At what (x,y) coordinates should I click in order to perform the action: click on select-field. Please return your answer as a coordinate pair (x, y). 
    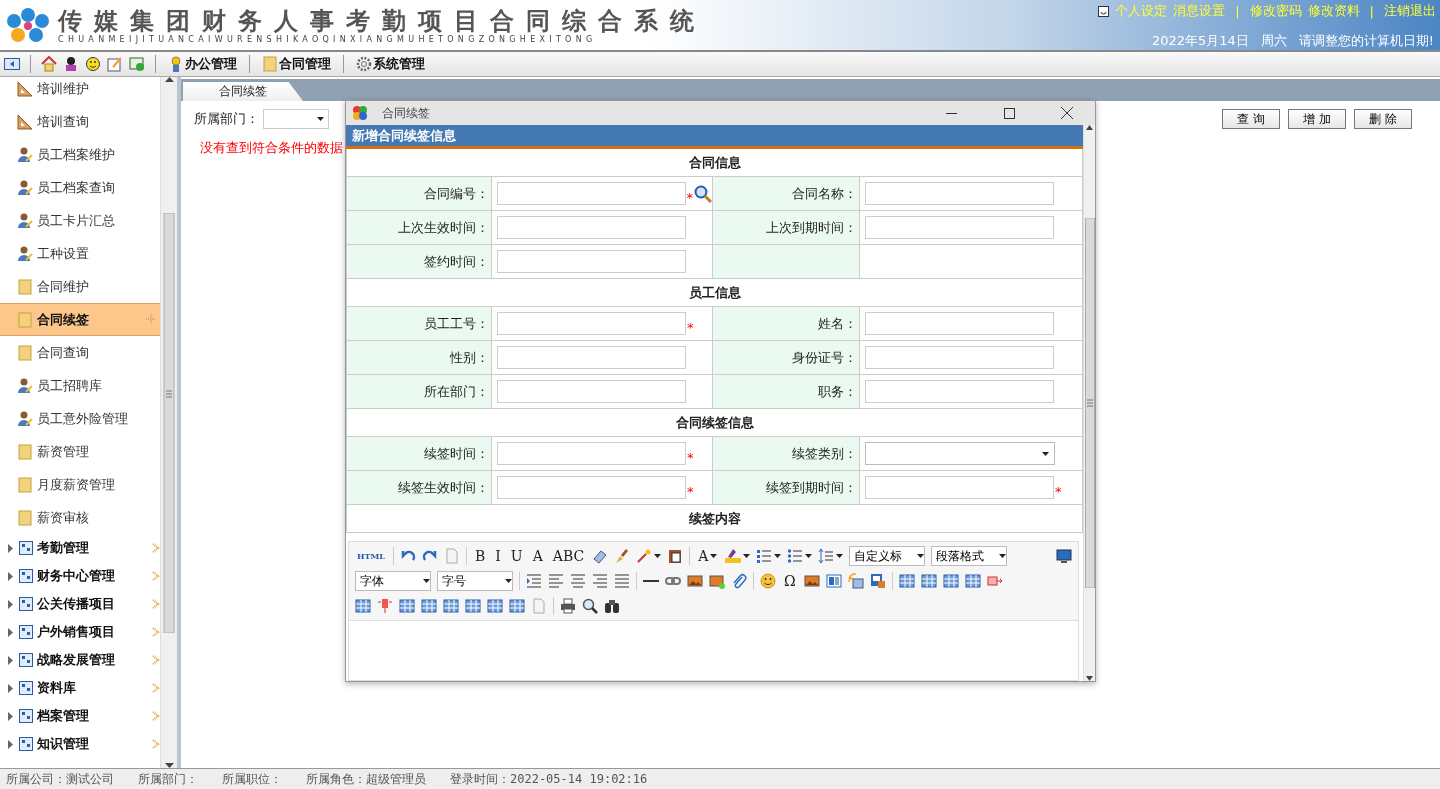
    Looking at the image, I should click on (960, 453).